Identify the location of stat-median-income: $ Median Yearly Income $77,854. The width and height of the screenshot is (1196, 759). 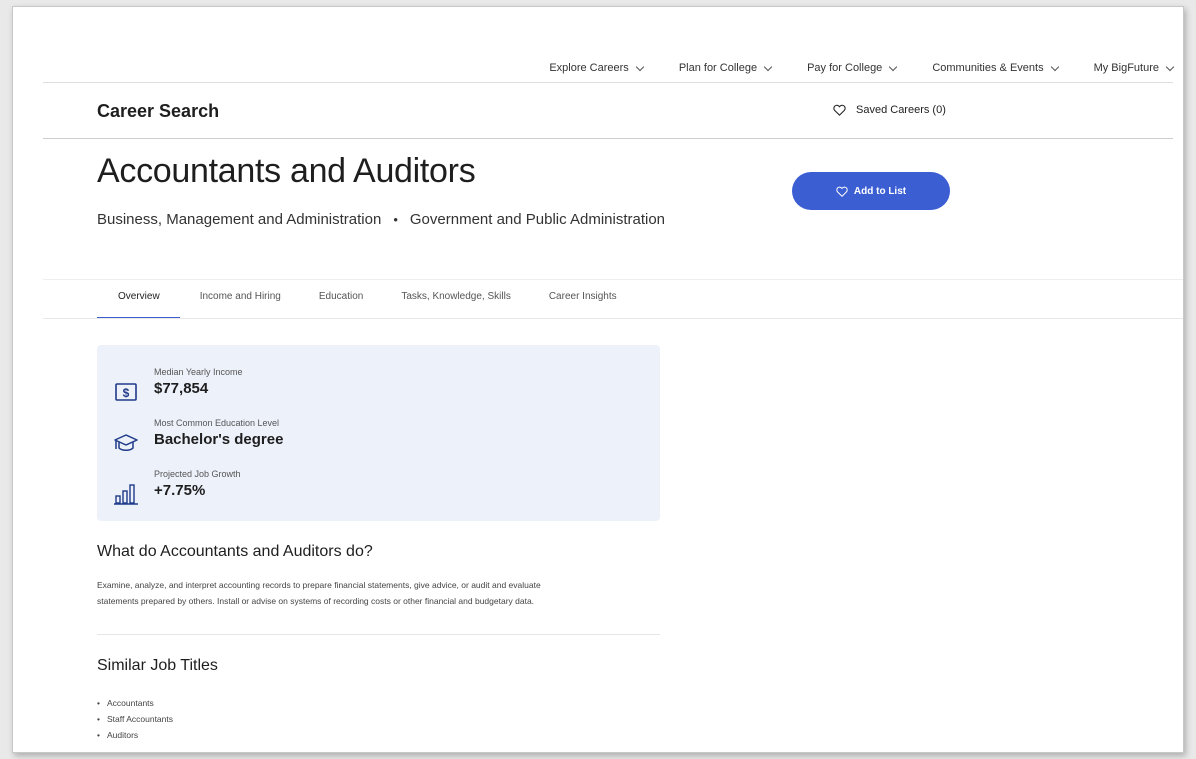
(378, 389).